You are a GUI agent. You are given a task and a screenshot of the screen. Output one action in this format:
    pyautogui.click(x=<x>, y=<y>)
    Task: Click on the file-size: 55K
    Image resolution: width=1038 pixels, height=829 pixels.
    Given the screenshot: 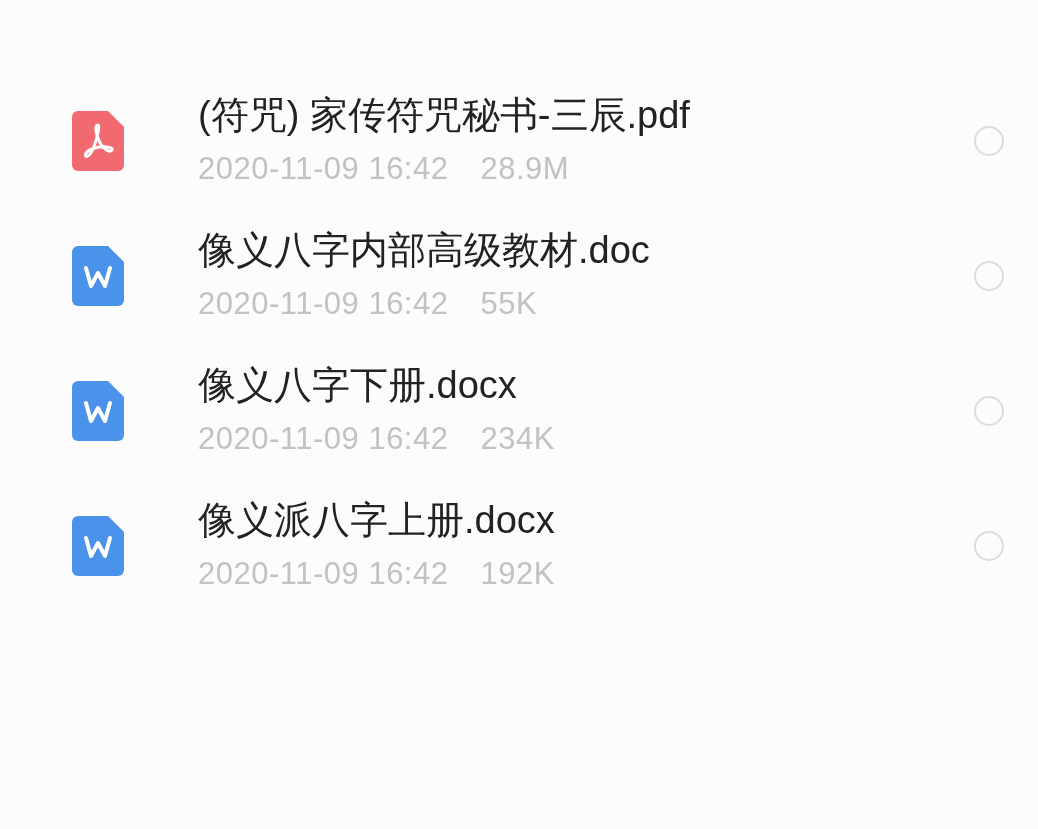 What is the action you would take?
    pyautogui.click(x=509, y=304)
    